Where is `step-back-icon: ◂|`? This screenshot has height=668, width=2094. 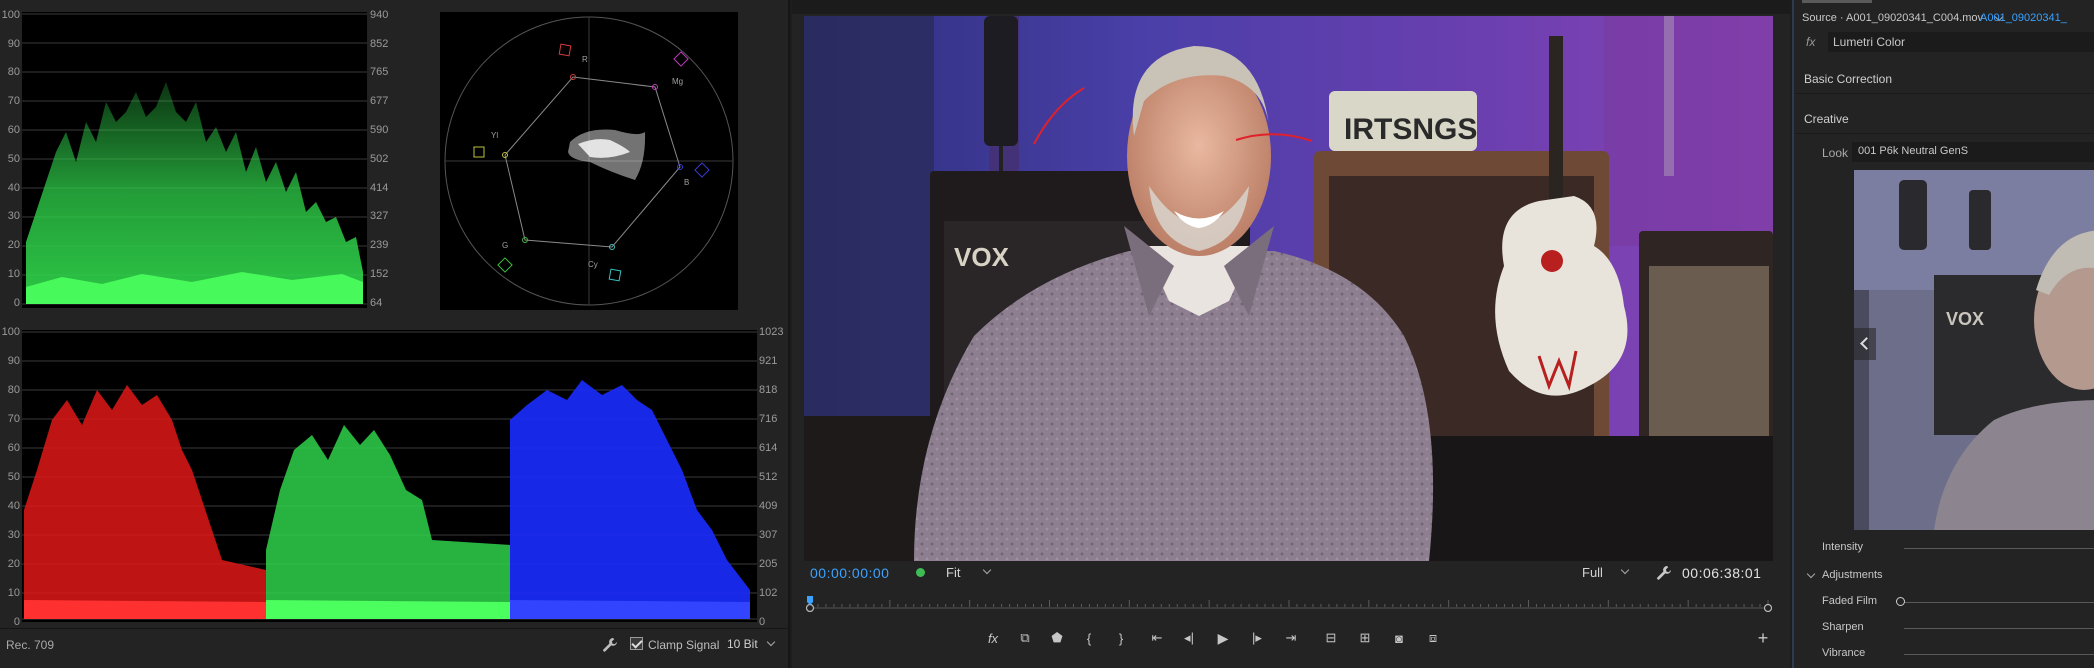 step-back-icon: ◂| is located at coordinates (1189, 638).